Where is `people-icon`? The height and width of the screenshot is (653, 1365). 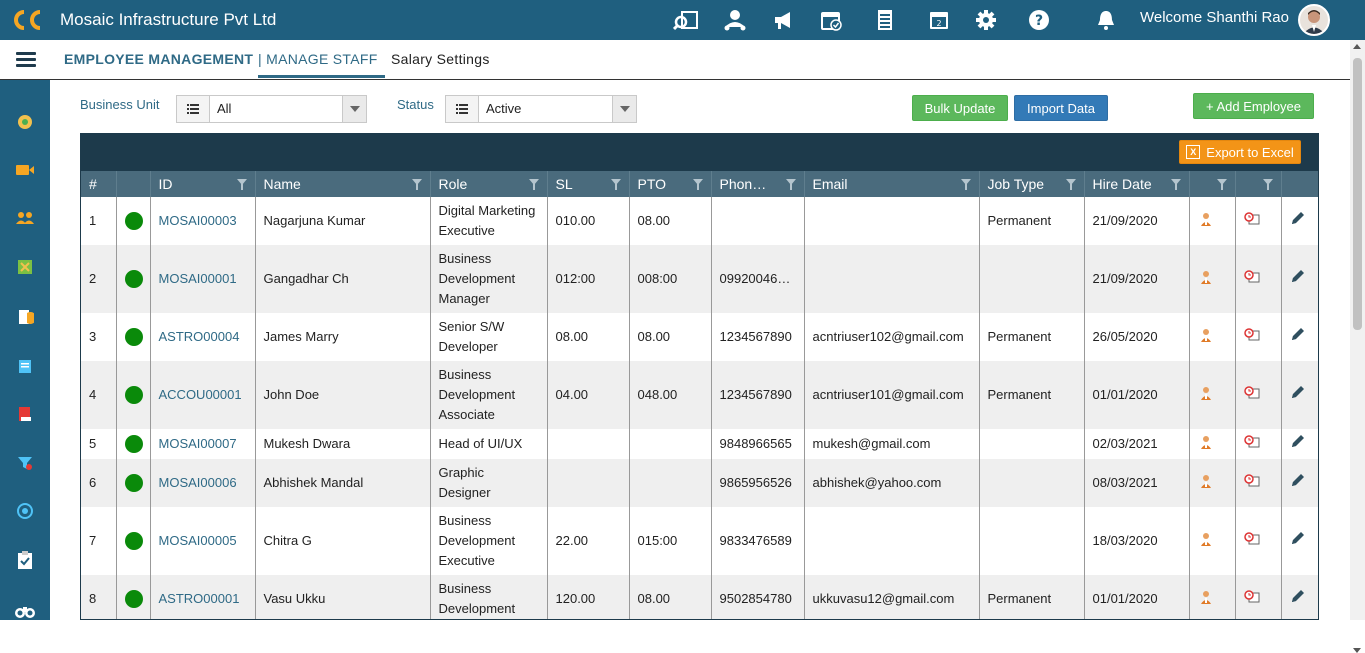 people-icon is located at coordinates (25, 218).